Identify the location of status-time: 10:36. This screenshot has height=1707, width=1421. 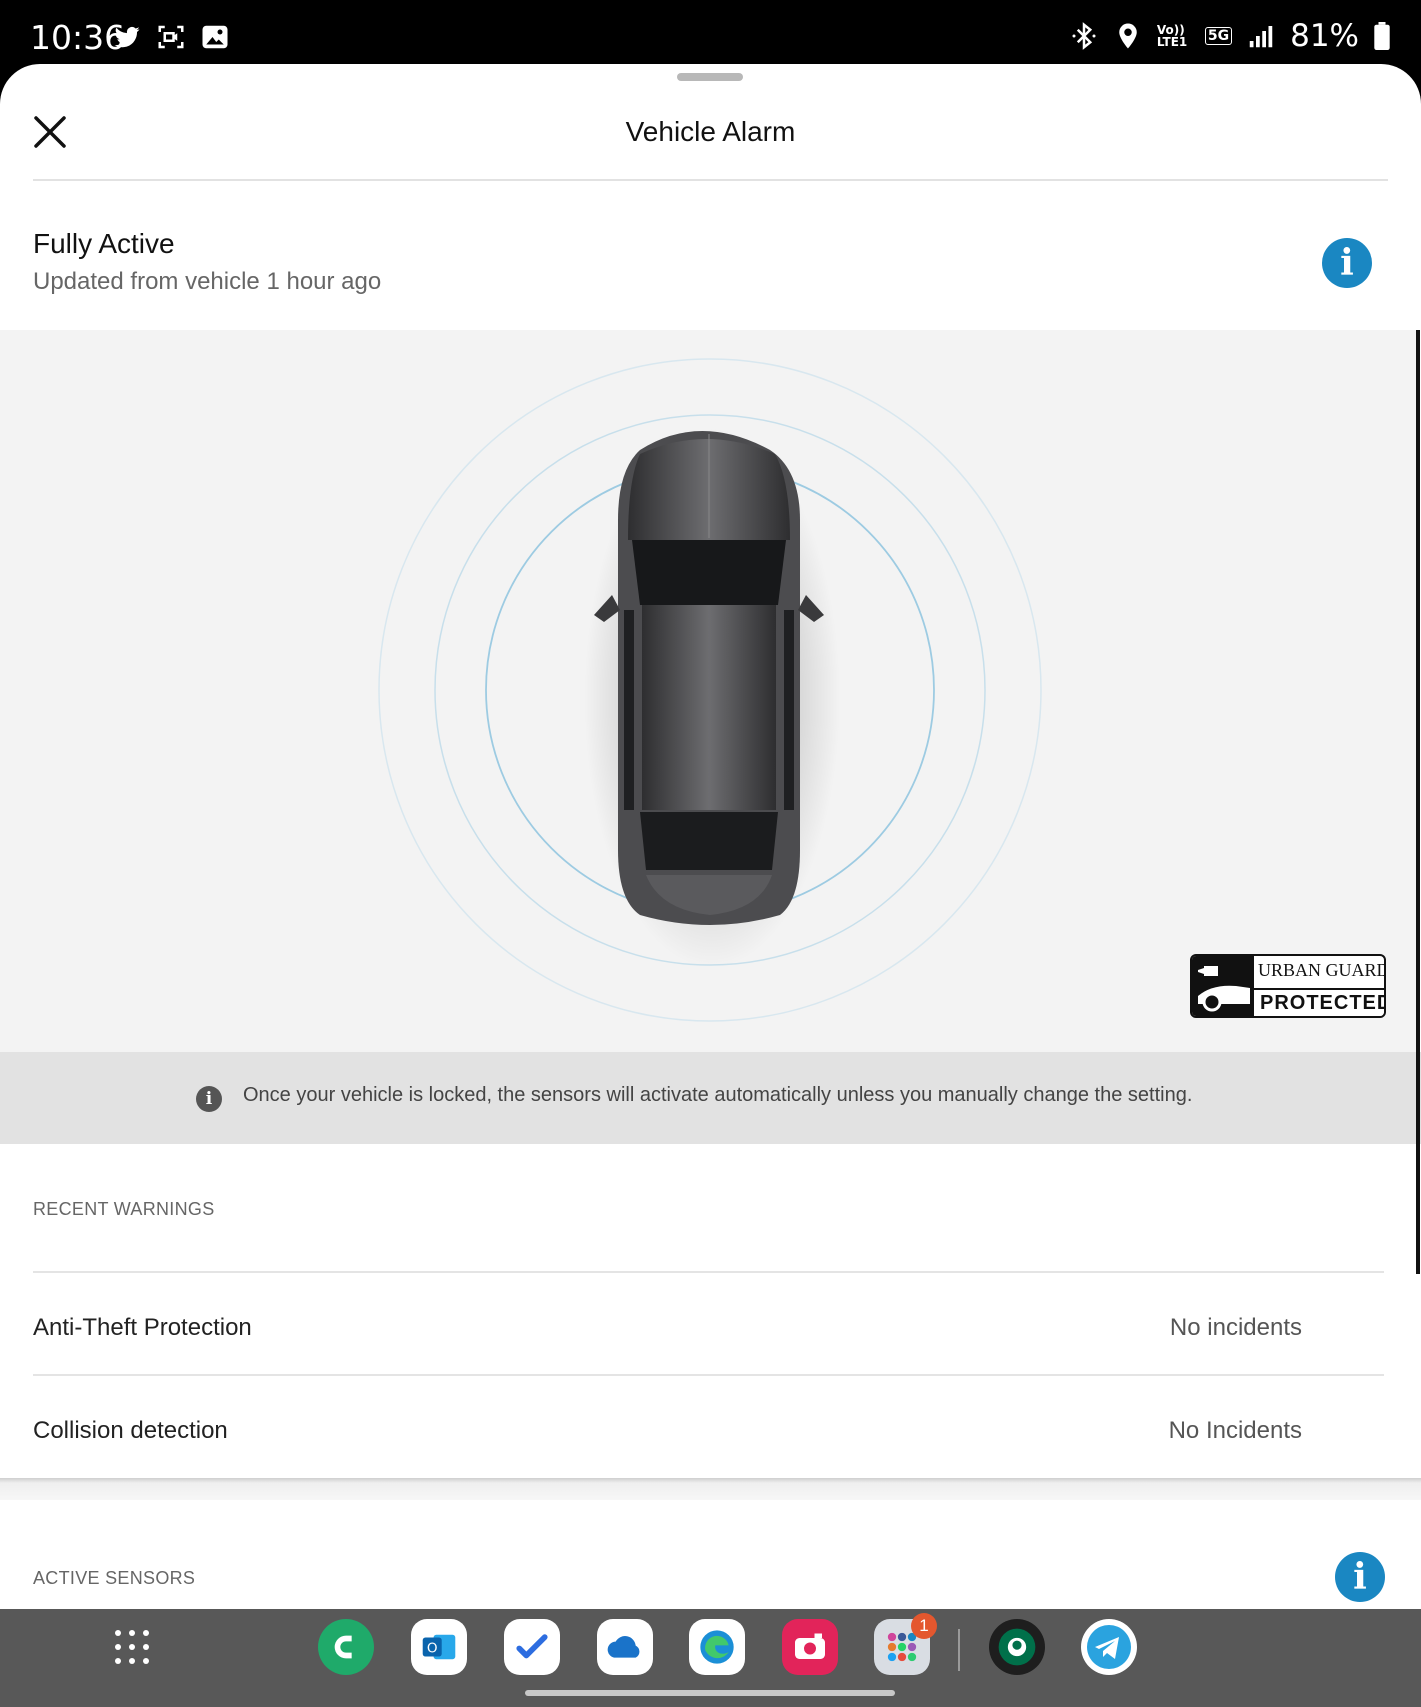
(78, 37).